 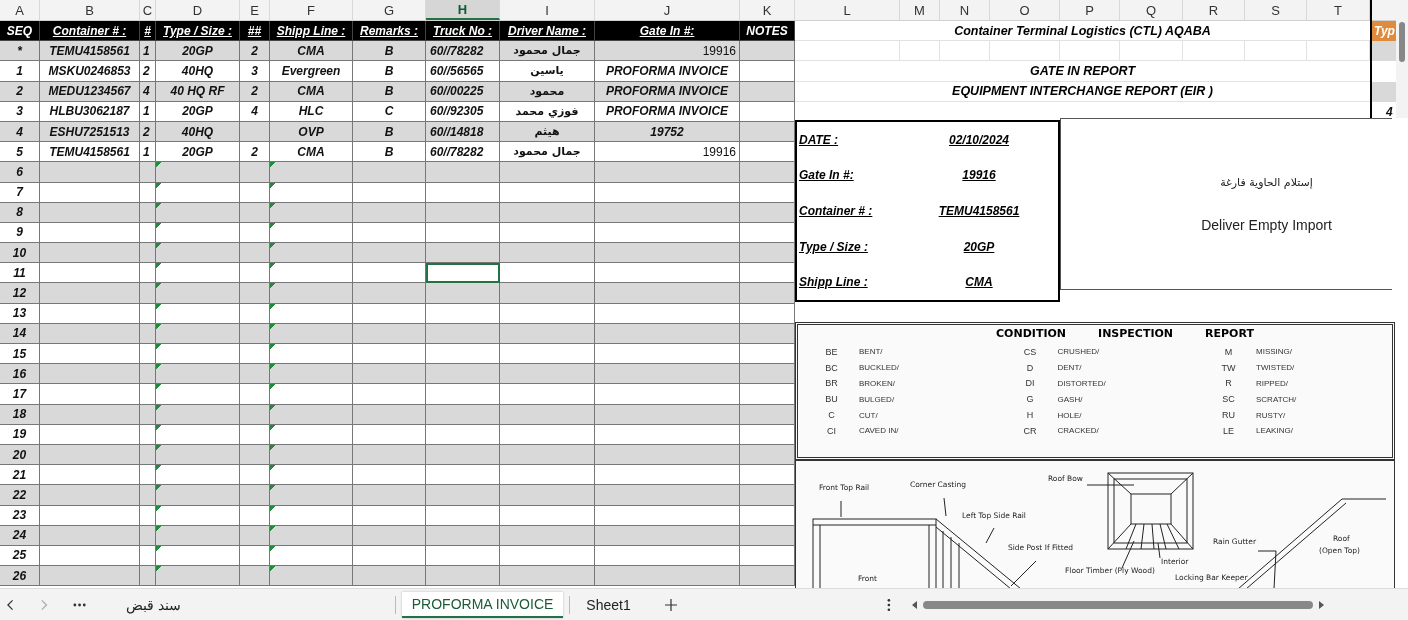 What do you see at coordinates (311, 10) in the screenshot?
I see `column-header: F` at bounding box center [311, 10].